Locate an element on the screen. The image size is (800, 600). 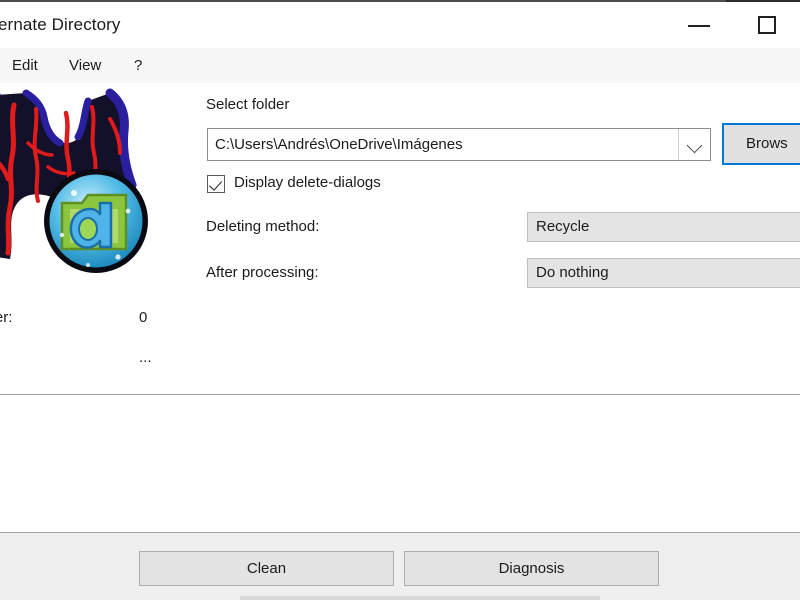
maximize-icon is located at coordinates (767, 25).